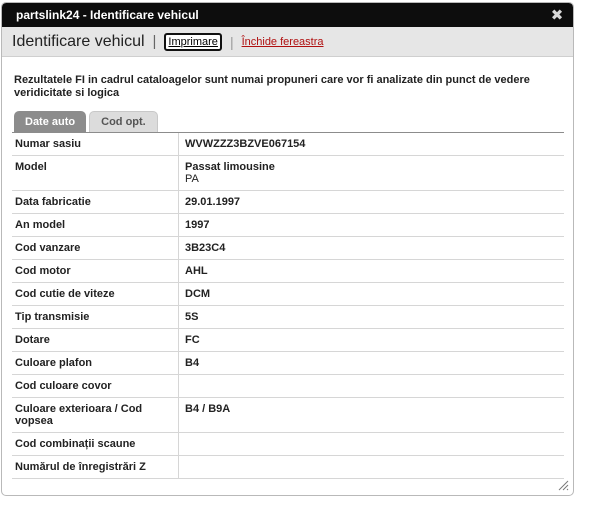  Describe the element at coordinates (371, 271) in the screenshot. I see `row-value: AHL` at that location.